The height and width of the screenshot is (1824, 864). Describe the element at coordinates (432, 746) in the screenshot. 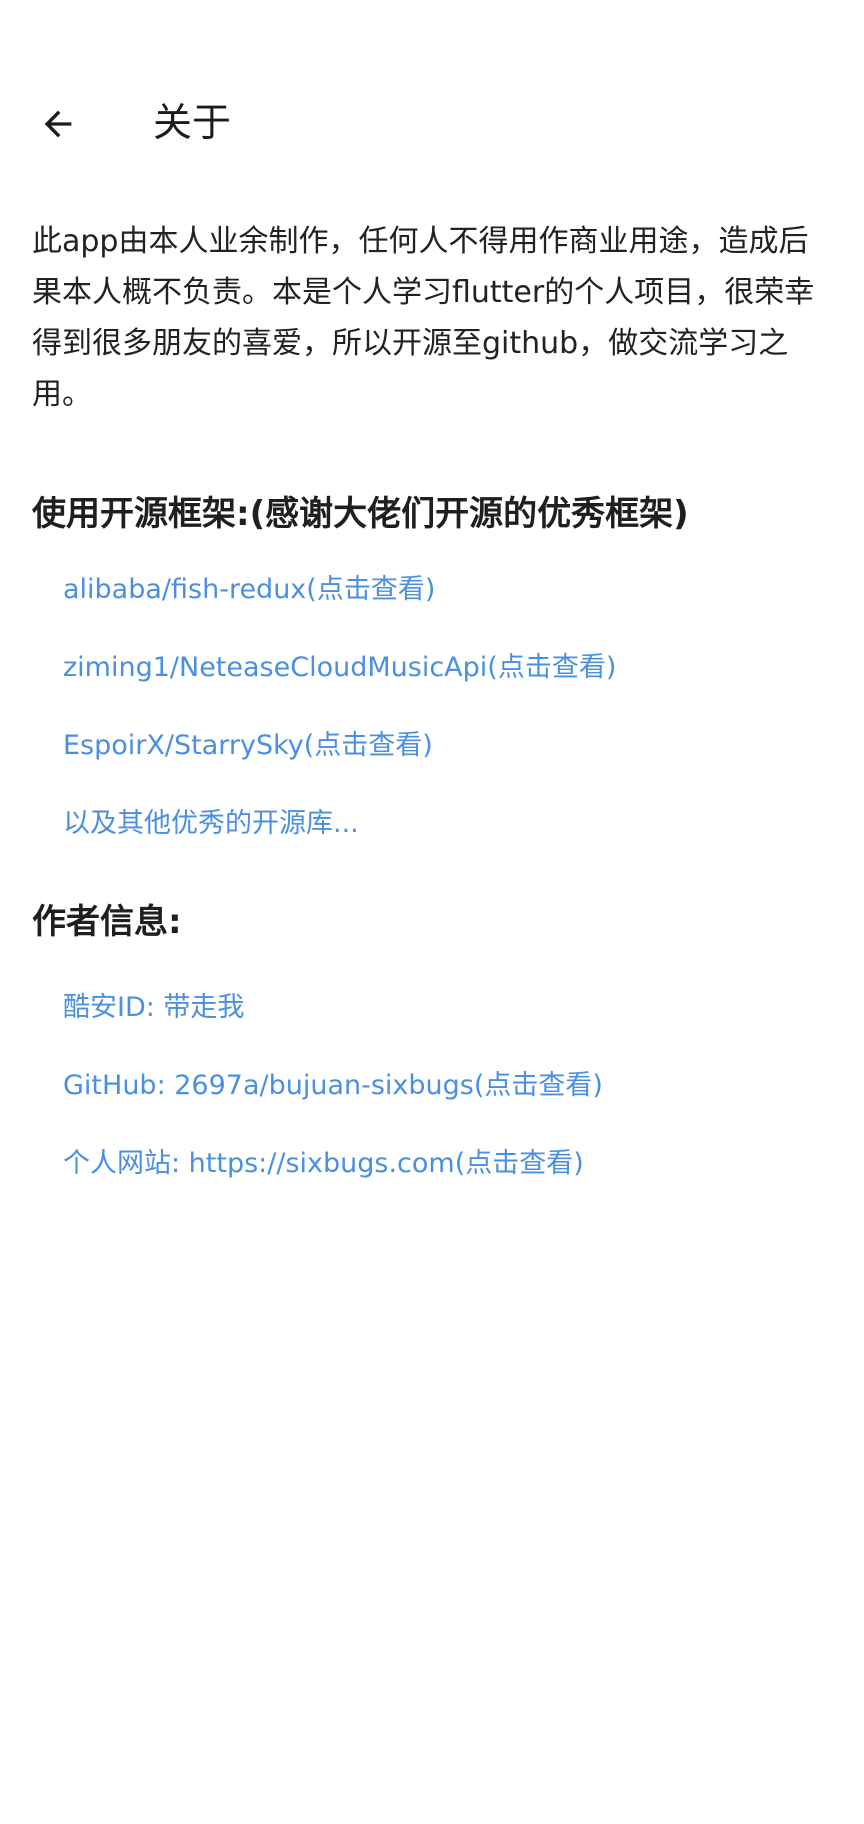

I see `framework-link-starry-sky: EspoirX/StarrySky(点击查看)` at that location.